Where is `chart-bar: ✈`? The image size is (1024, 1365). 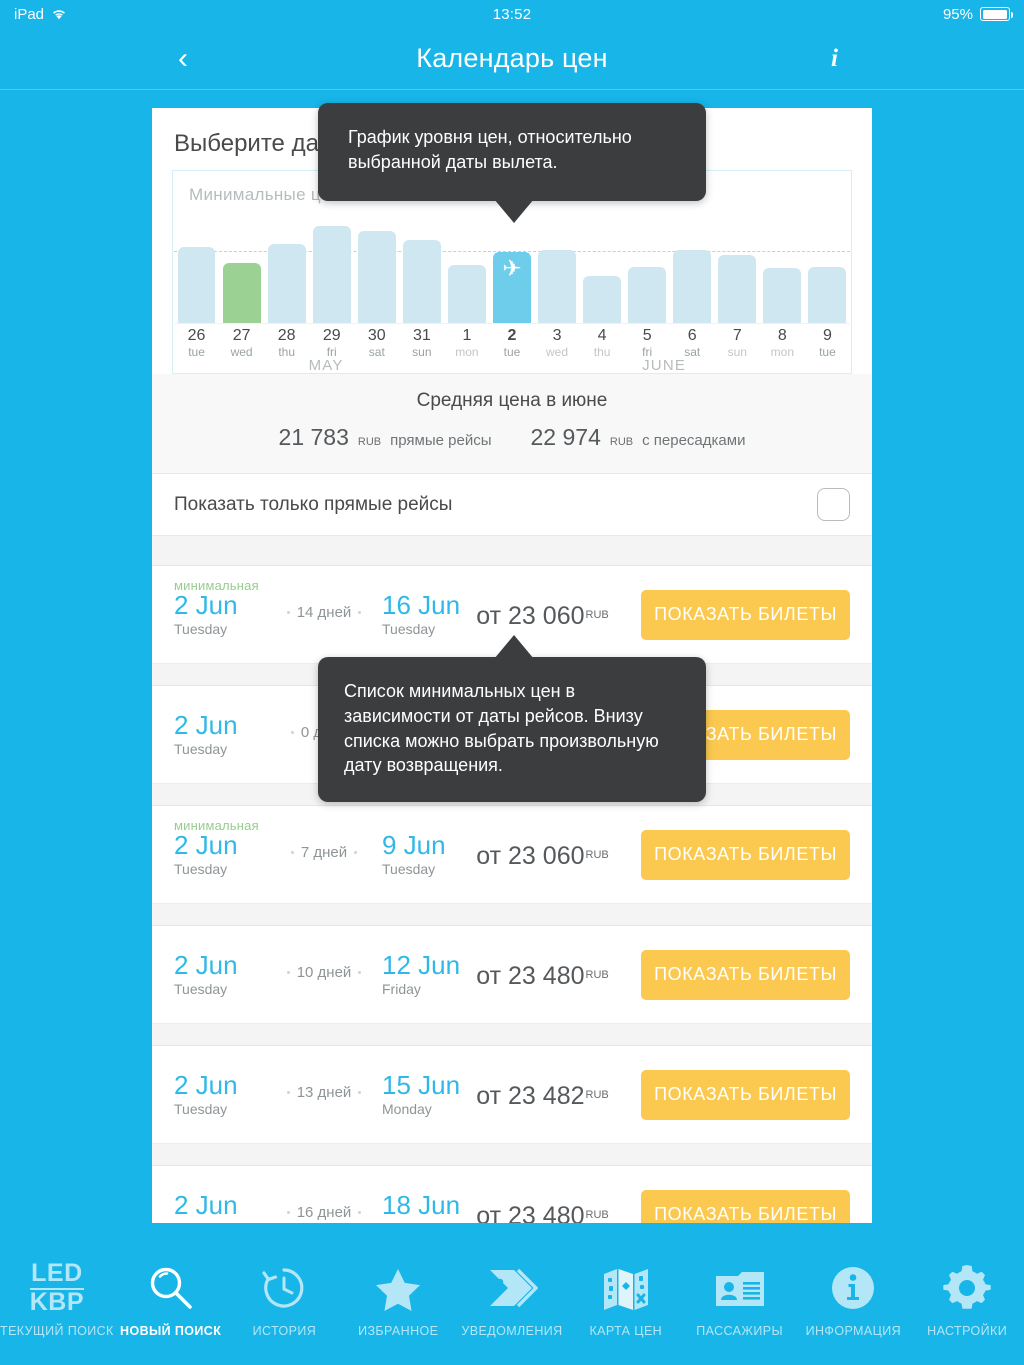 chart-bar: ✈ is located at coordinates (512, 287).